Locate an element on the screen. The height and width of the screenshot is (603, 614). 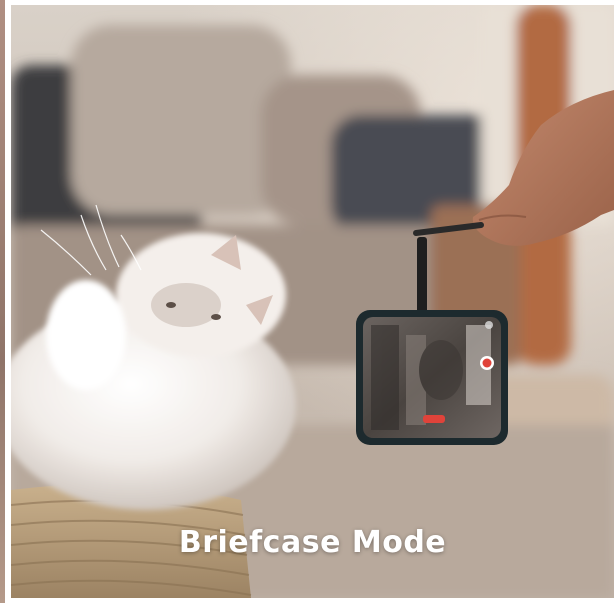
phone-figure is located at coordinates (432, 377).